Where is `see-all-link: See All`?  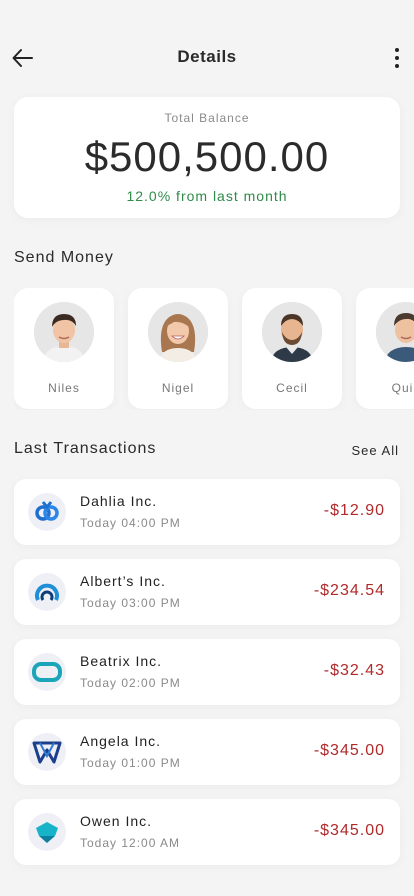 see-all-link: See All is located at coordinates (375, 450).